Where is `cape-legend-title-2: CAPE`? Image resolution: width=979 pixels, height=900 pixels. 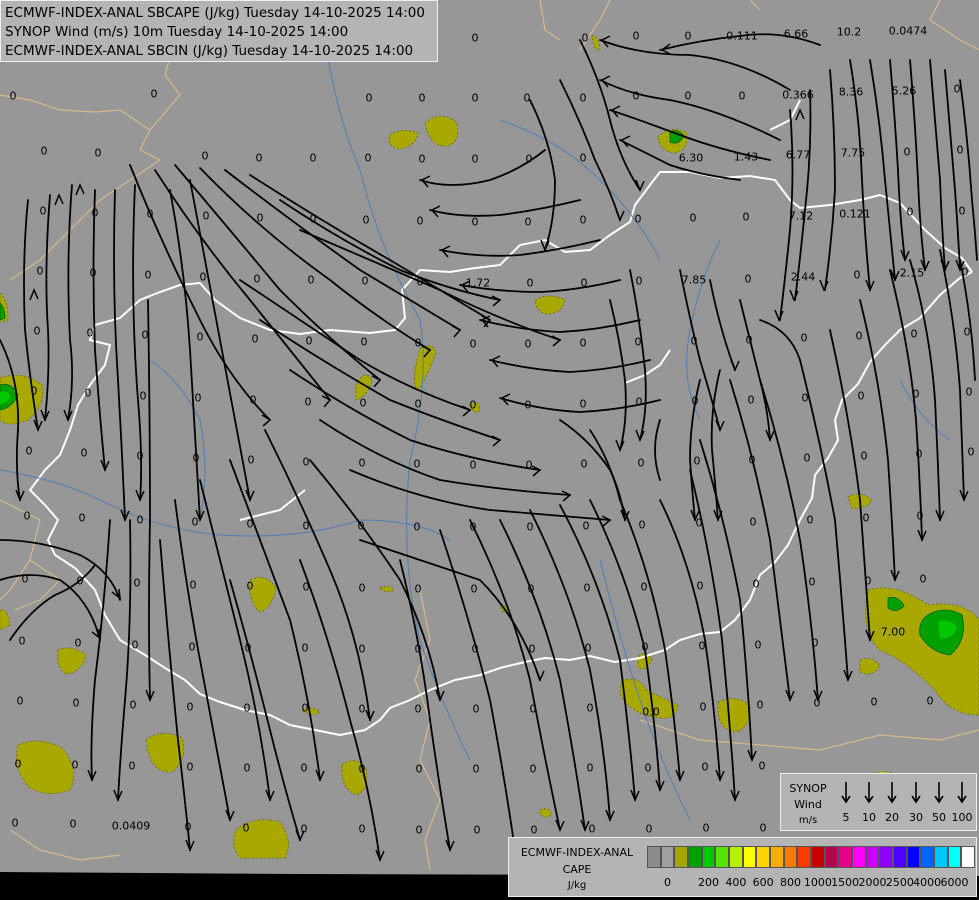
cape-legend-title-2: CAPE is located at coordinates (577, 869).